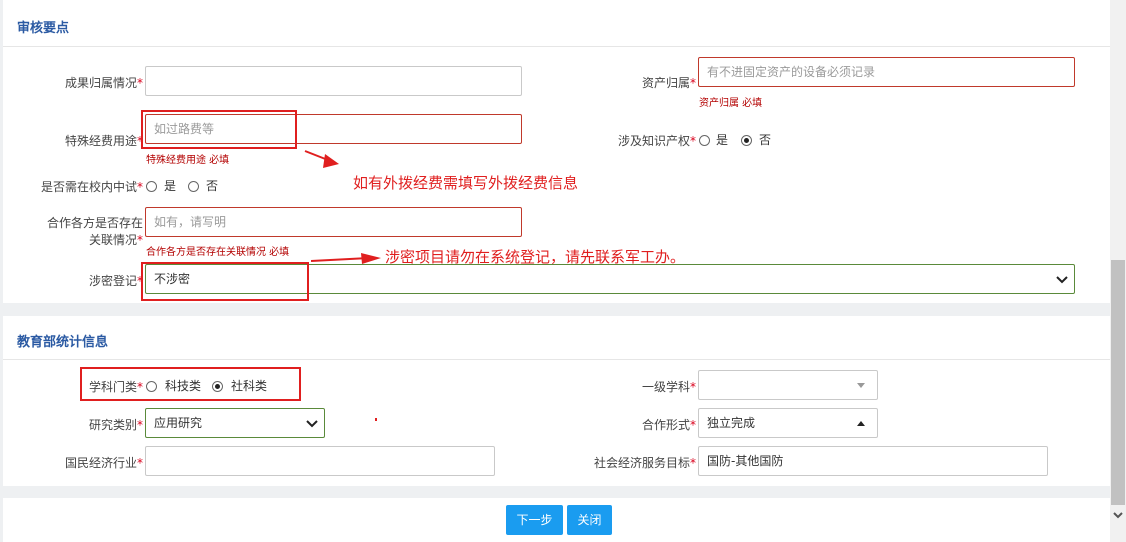 This screenshot has width=1126, height=542. What do you see at coordinates (731, 103) in the screenshot?
I see `asset-owner-error: 资产归属 必填` at bounding box center [731, 103].